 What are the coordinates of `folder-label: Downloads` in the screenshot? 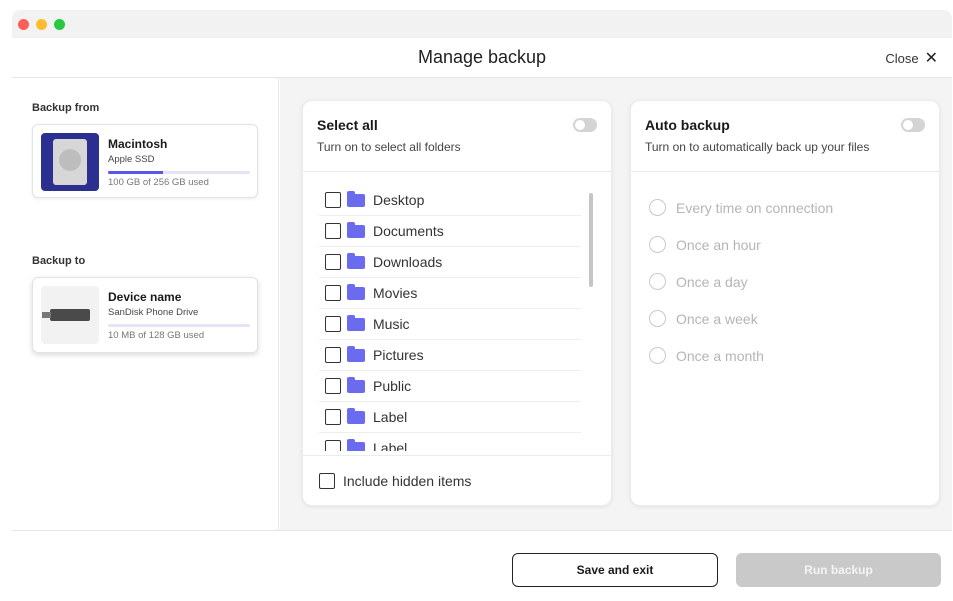 It's located at (408, 262).